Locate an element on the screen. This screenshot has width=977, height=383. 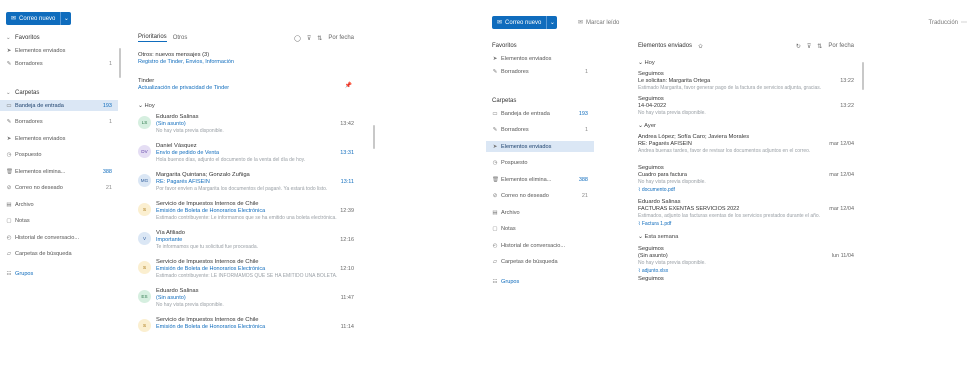
left-folder-fav-0: ➤ Elementos enviados is located at coordinates (59, 50).